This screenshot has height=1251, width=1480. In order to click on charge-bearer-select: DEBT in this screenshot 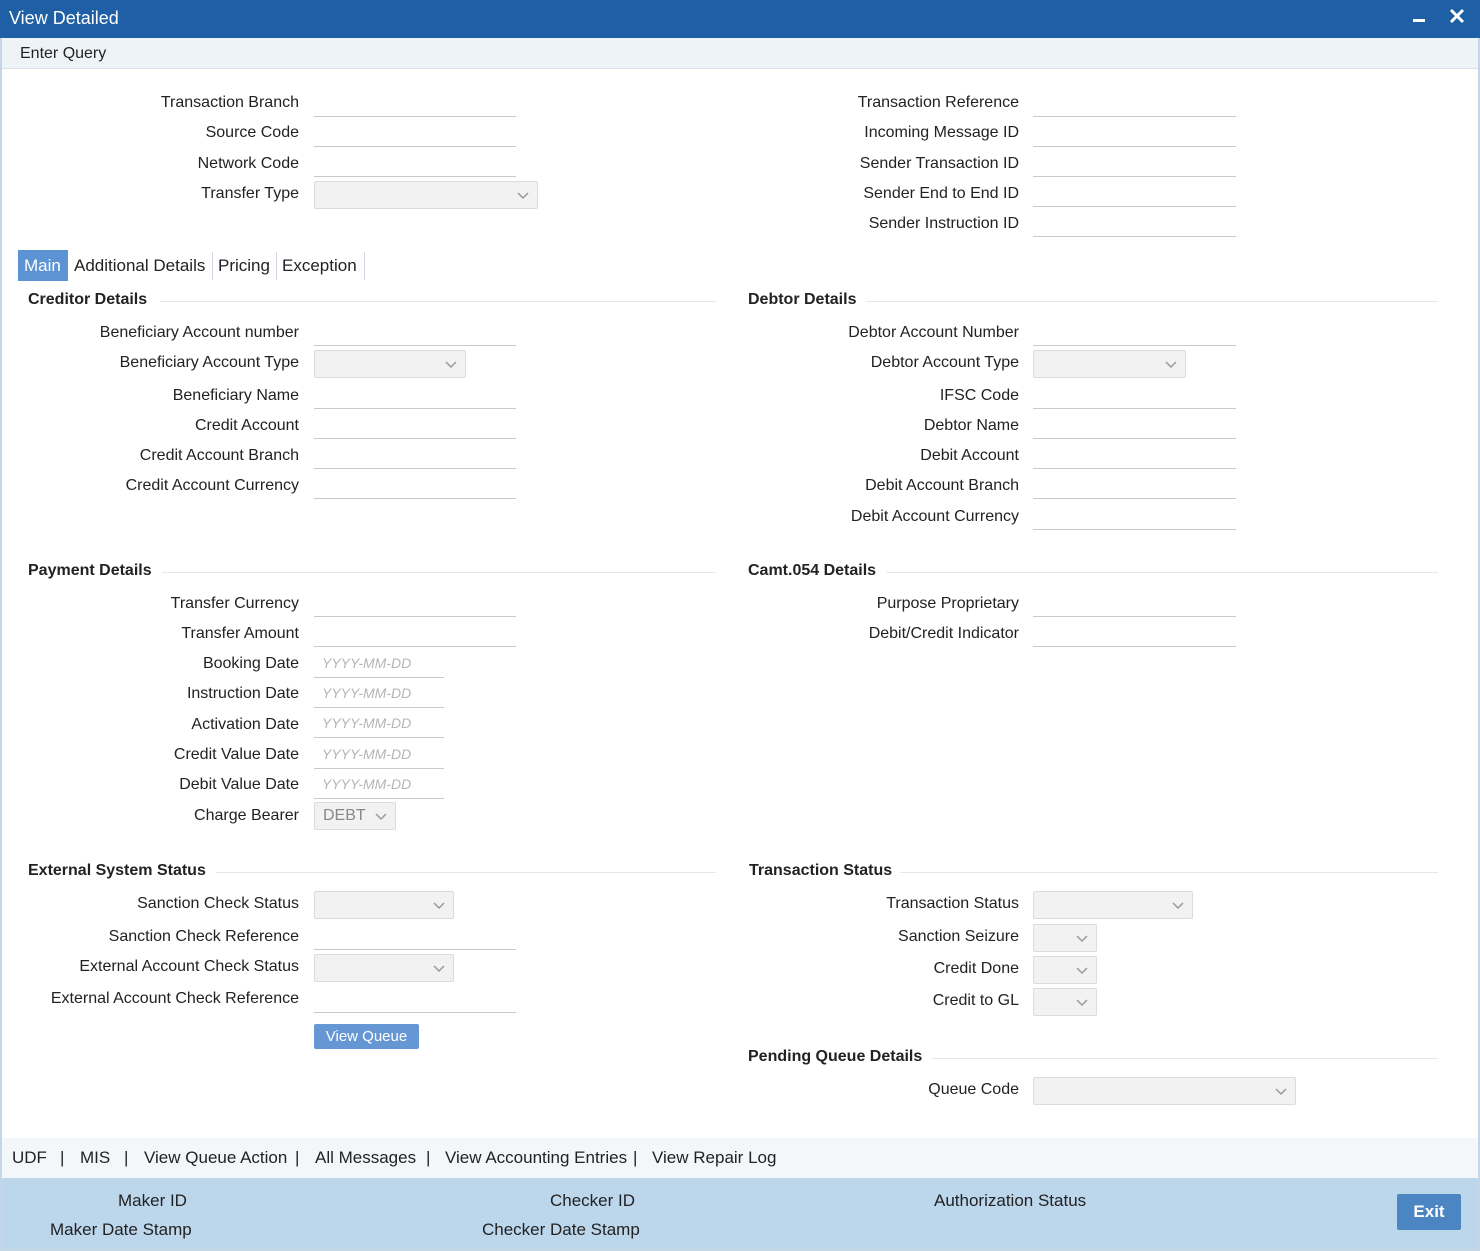, I will do `click(355, 816)`.